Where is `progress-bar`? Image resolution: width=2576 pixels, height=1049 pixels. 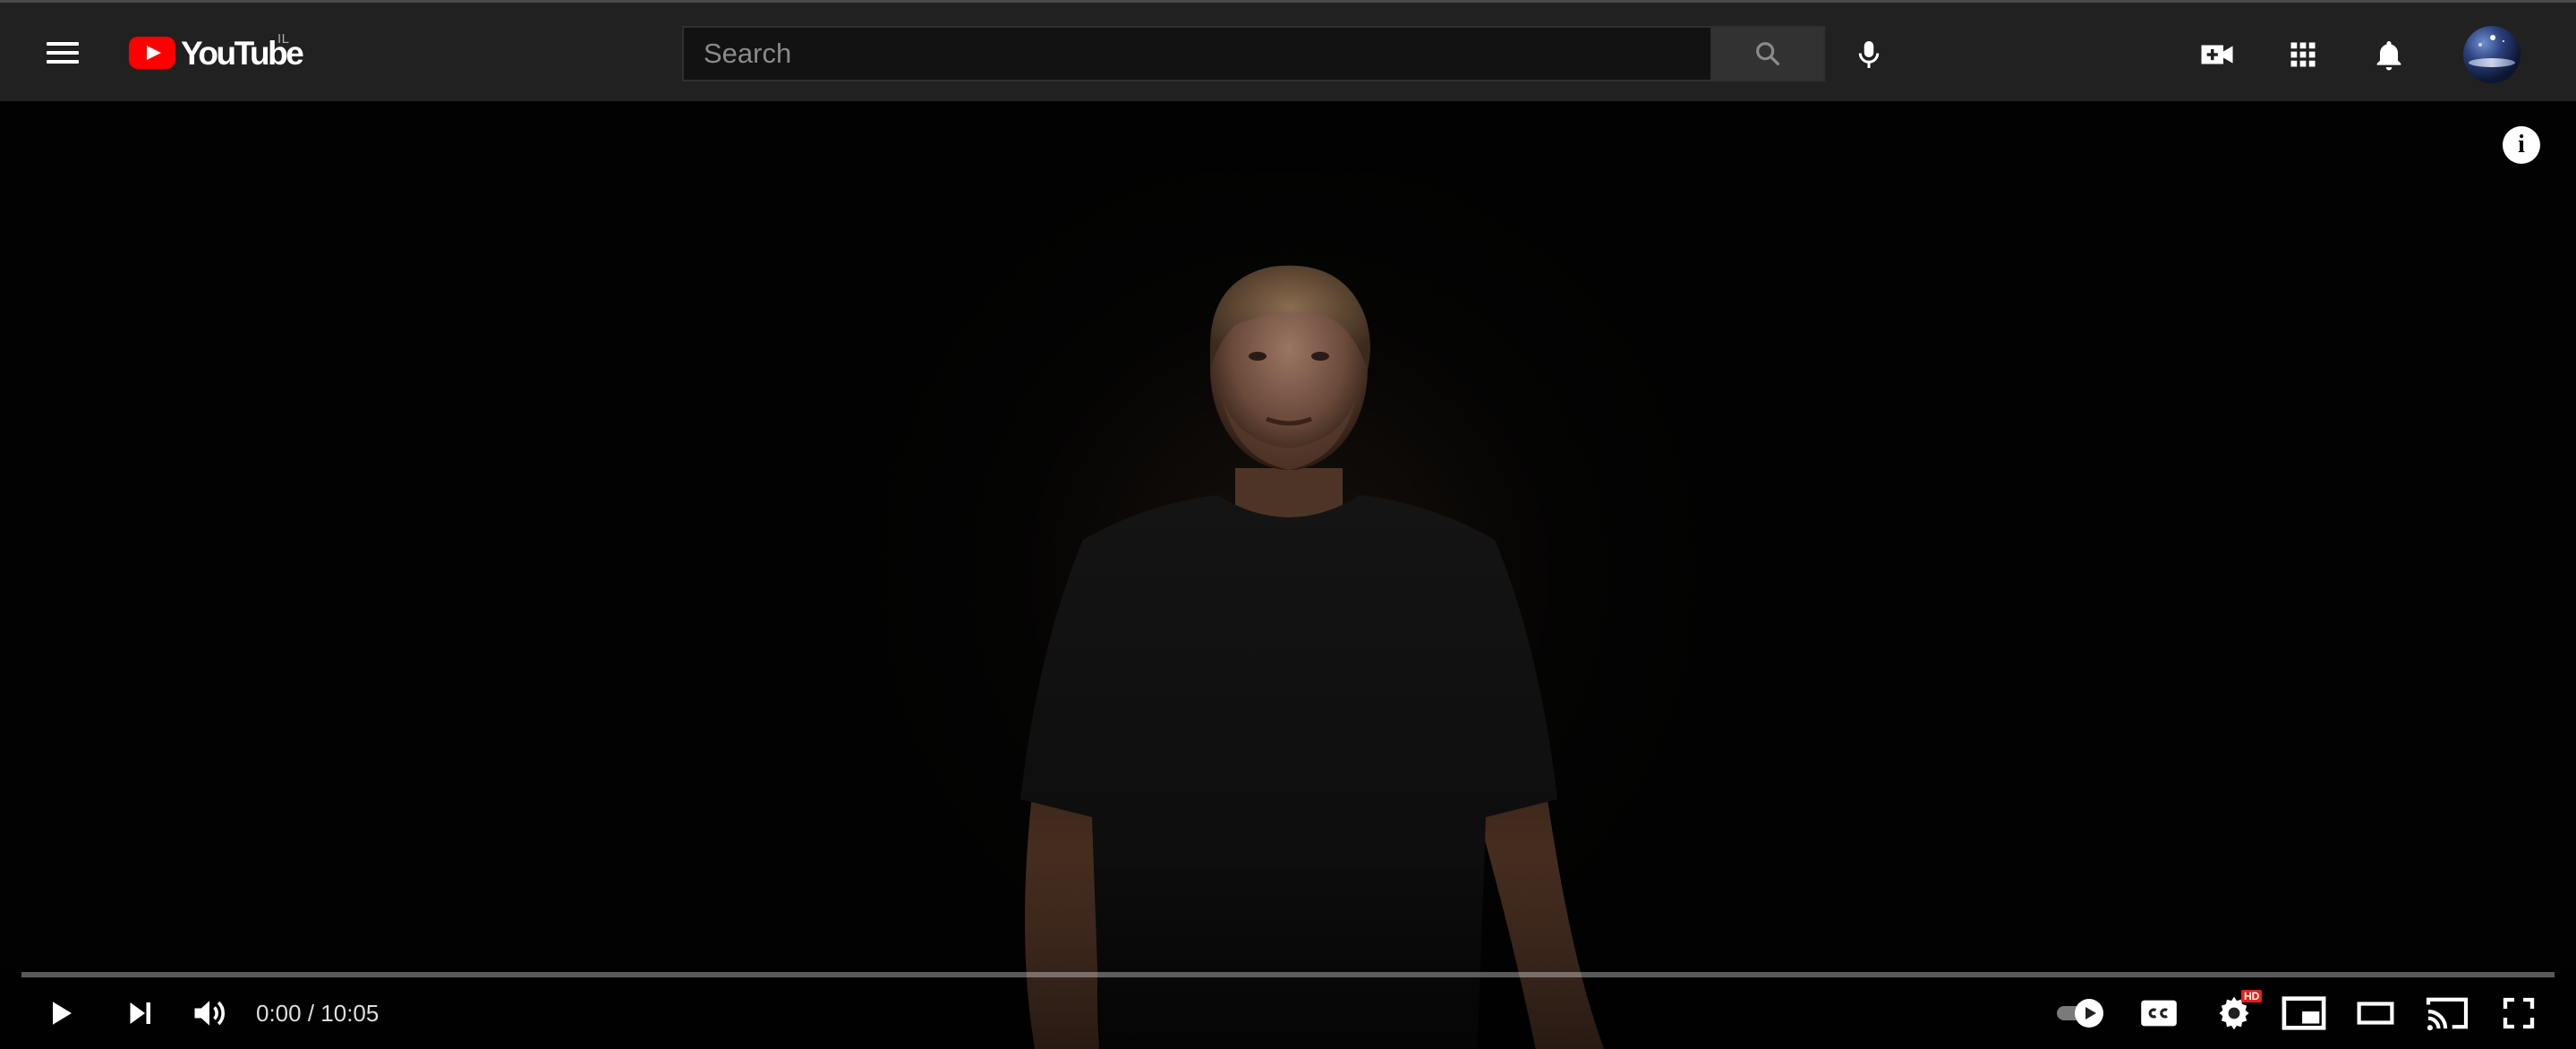 progress-bar is located at coordinates (1288, 974).